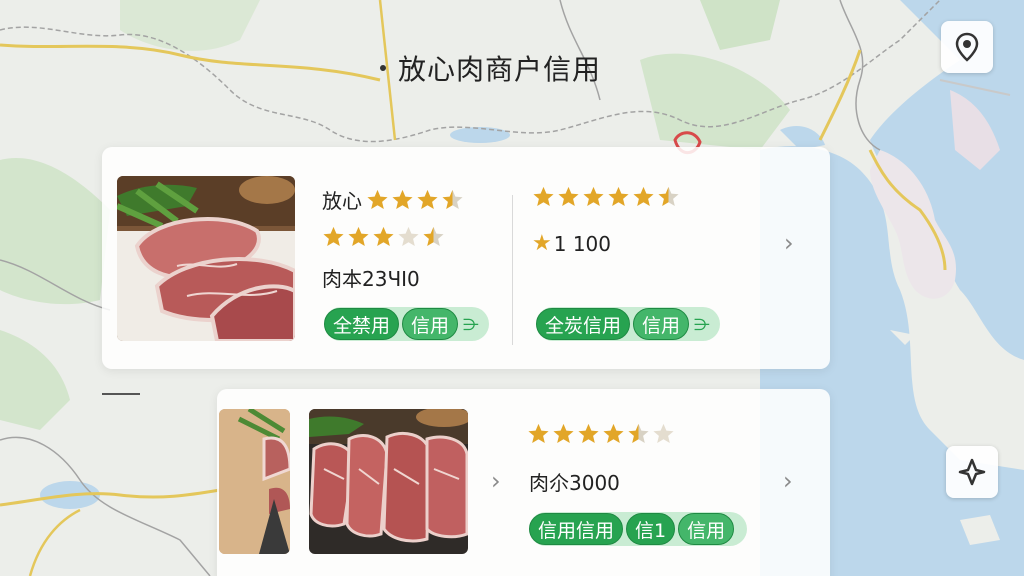 The image size is (1024, 576). What do you see at coordinates (121, 394) in the screenshot?
I see `side-divider` at bounding box center [121, 394].